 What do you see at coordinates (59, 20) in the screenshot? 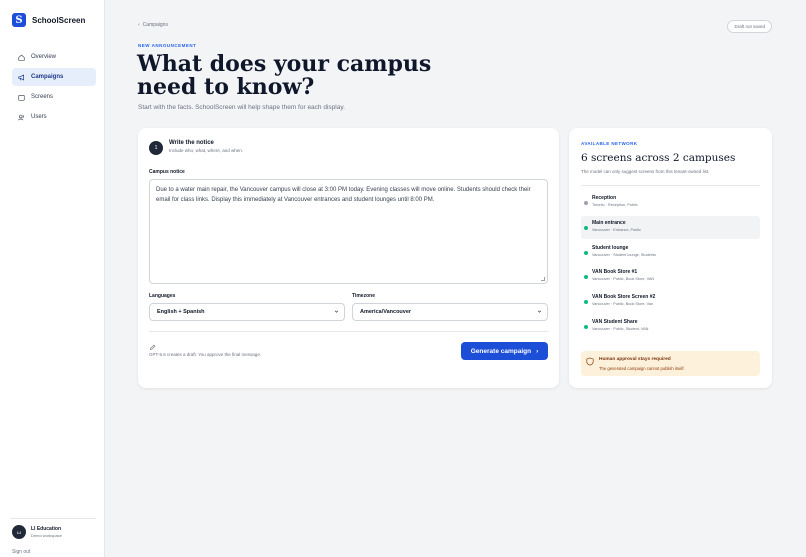
I see `brand-name: SchoolScreen` at bounding box center [59, 20].